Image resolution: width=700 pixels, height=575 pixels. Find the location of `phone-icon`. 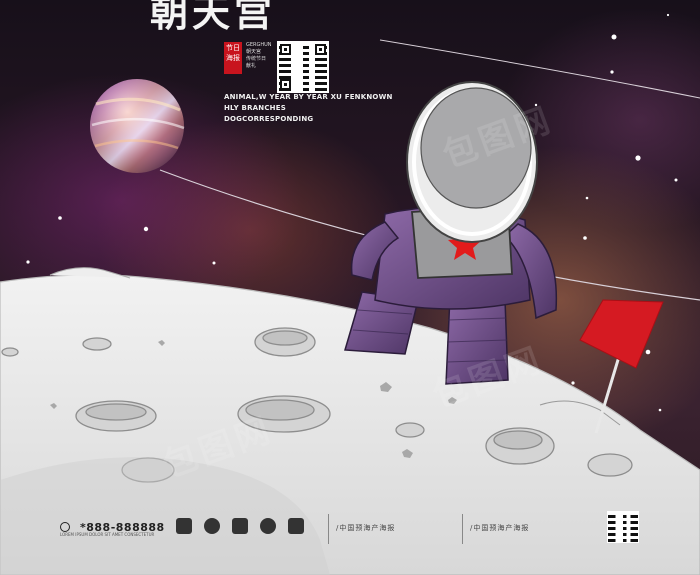

phone-icon is located at coordinates (65, 527).